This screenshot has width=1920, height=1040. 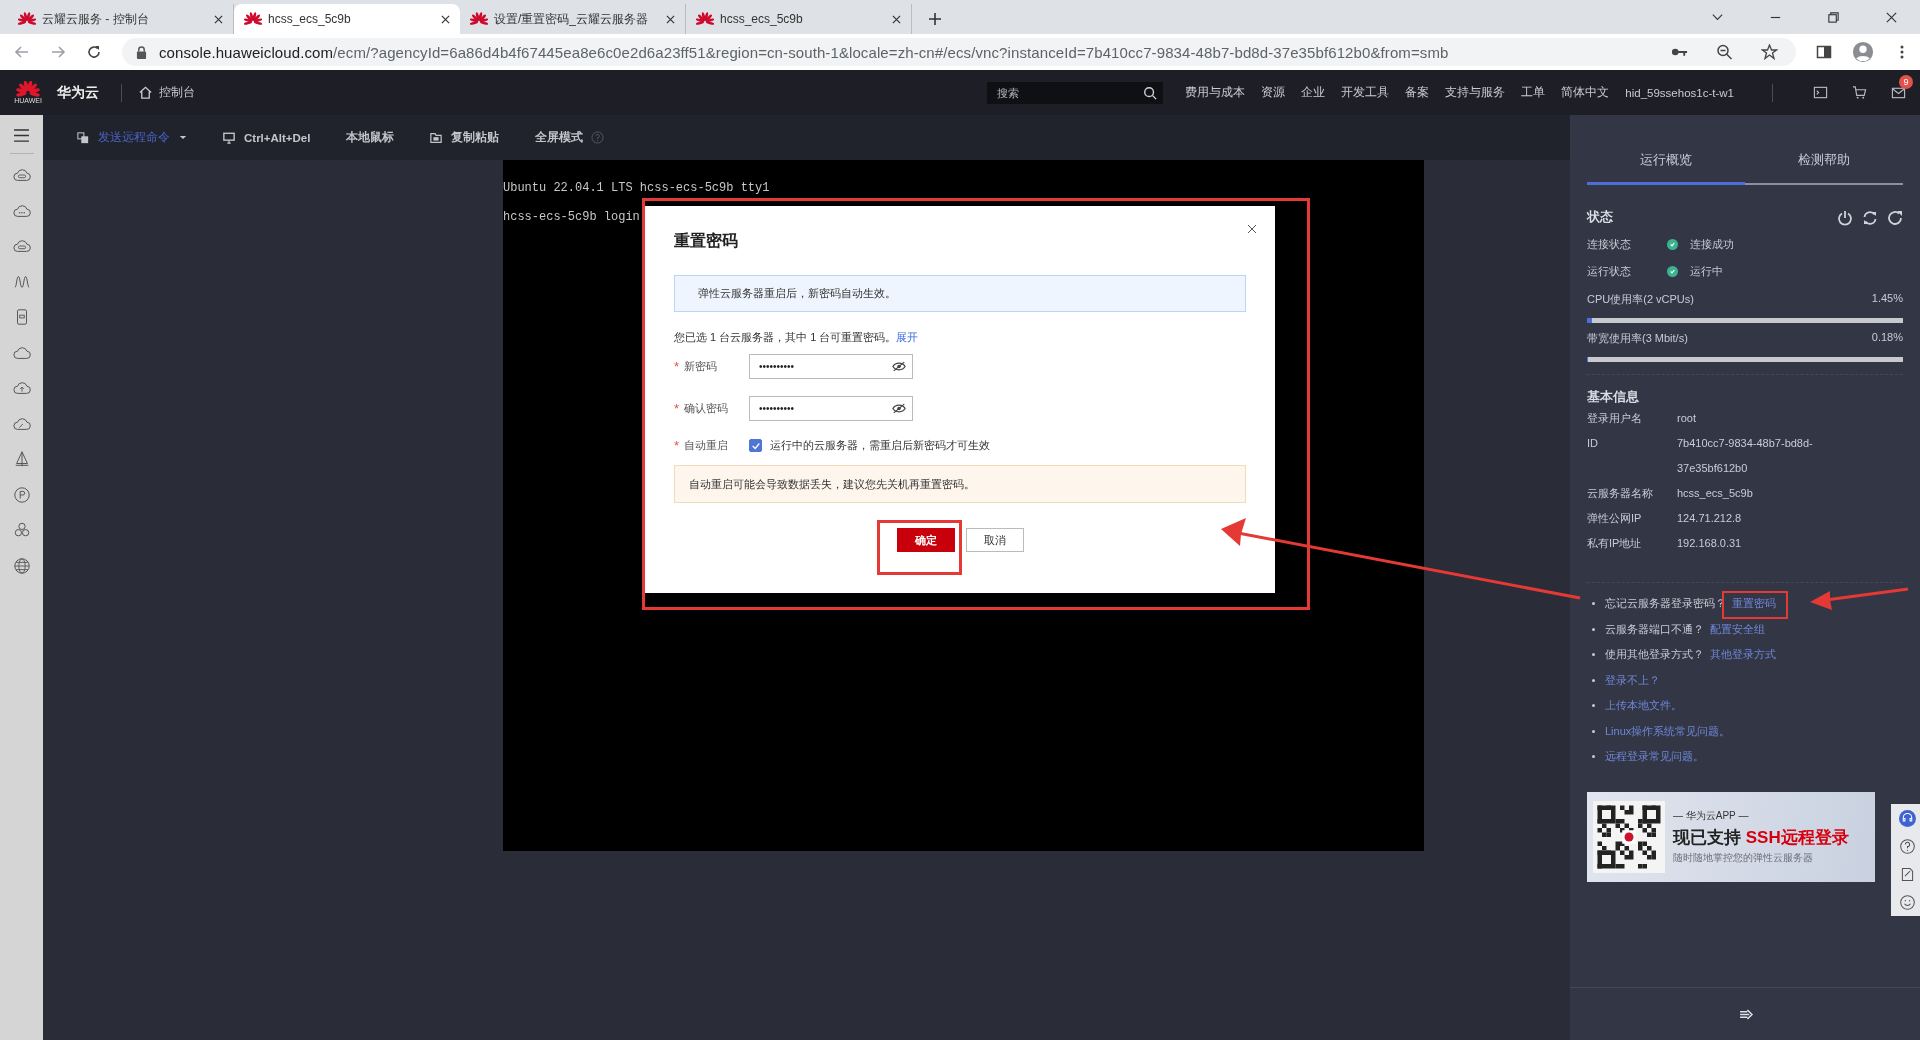 I want to click on header-nav-link: 备案, so click(x=1417, y=92).